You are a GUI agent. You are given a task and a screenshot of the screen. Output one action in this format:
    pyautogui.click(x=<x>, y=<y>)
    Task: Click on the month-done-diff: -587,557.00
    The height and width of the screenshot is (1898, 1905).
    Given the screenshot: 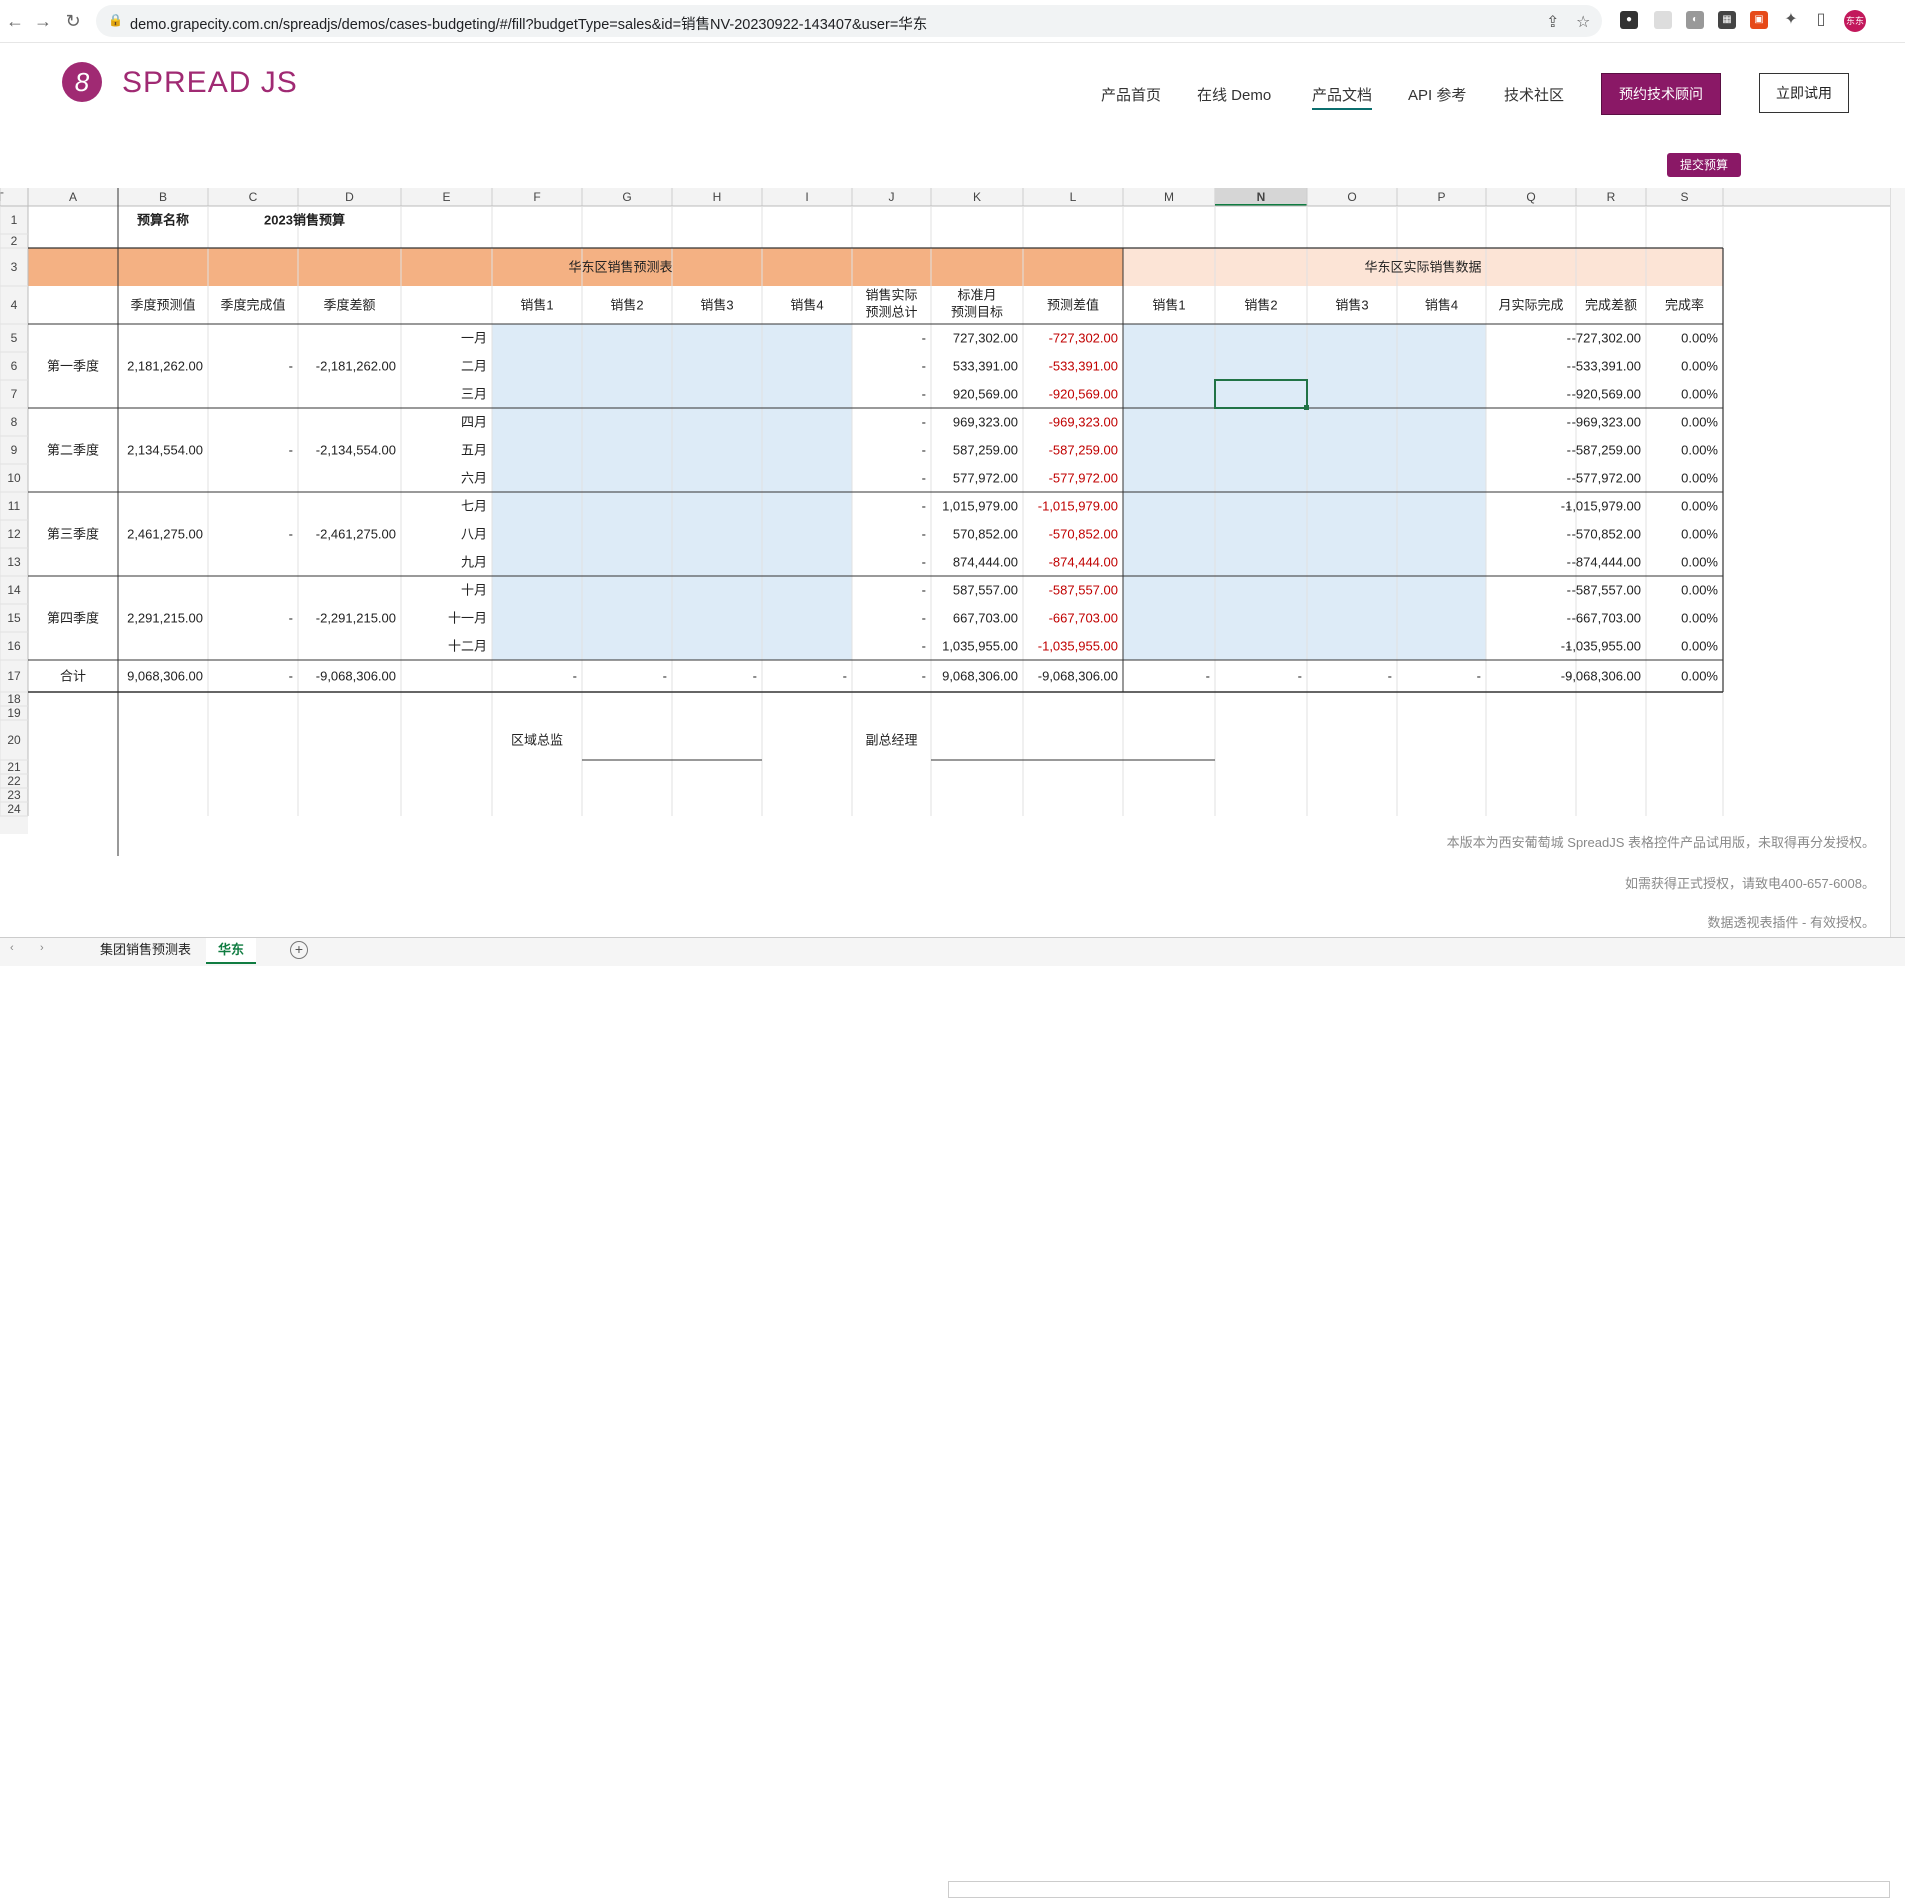 What is the action you would take?
    pyautogui.click(x=1606, y=589)
    